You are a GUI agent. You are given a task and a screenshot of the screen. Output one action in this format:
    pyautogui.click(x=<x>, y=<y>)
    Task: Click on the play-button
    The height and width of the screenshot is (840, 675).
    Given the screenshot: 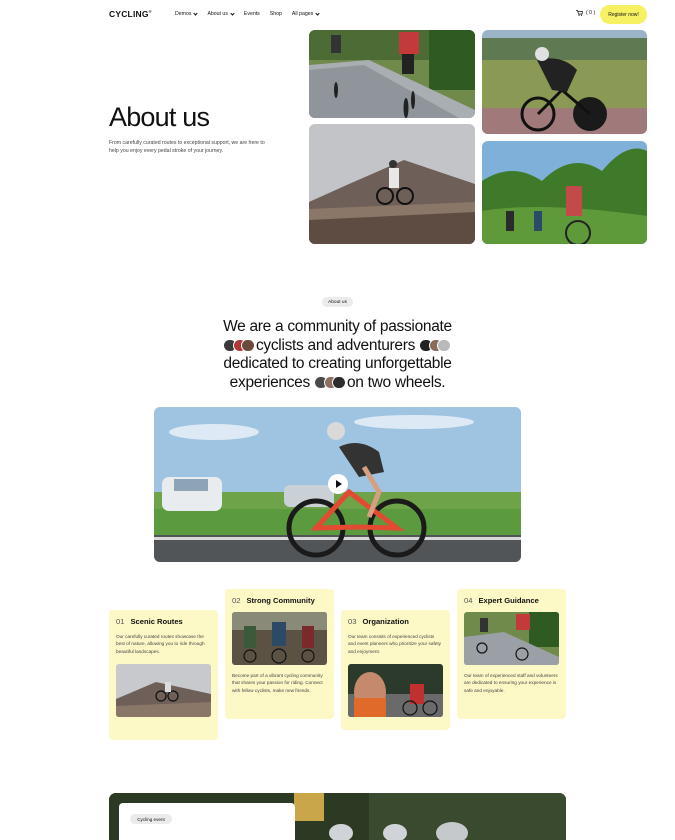 What is the action you would take?
    pyautogui.click(x=338, y=484)
    